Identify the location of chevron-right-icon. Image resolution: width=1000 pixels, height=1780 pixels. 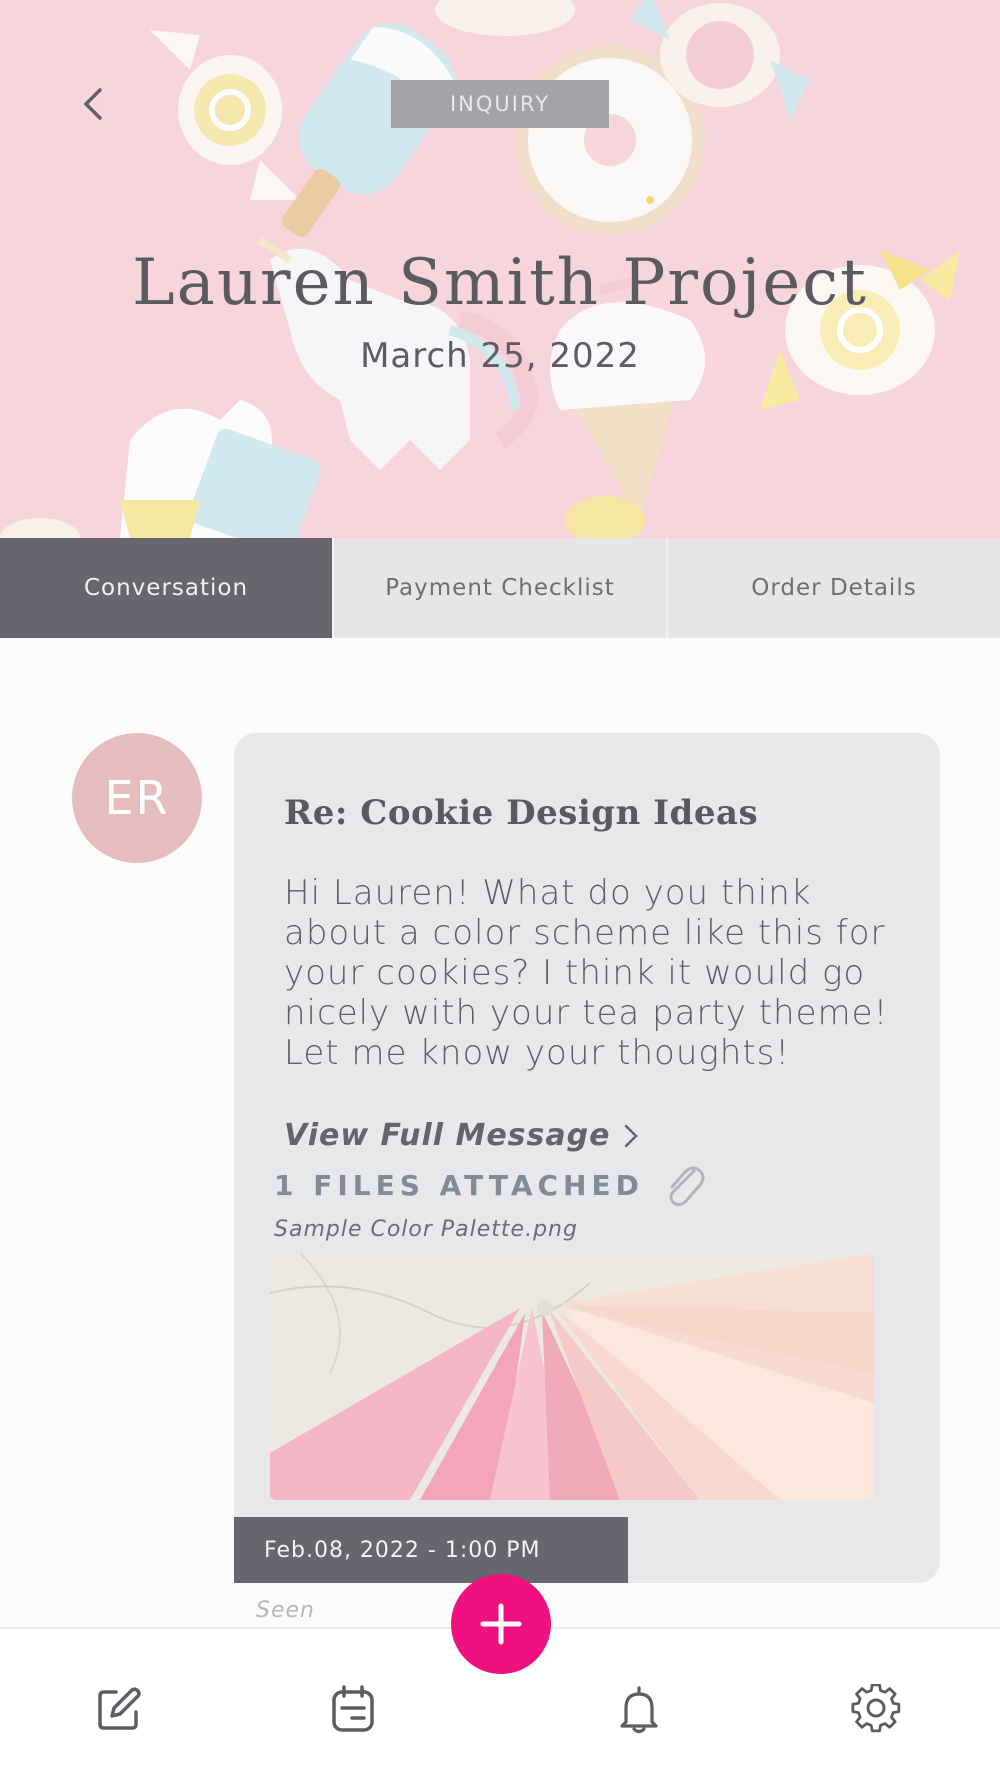
(632, 1135).